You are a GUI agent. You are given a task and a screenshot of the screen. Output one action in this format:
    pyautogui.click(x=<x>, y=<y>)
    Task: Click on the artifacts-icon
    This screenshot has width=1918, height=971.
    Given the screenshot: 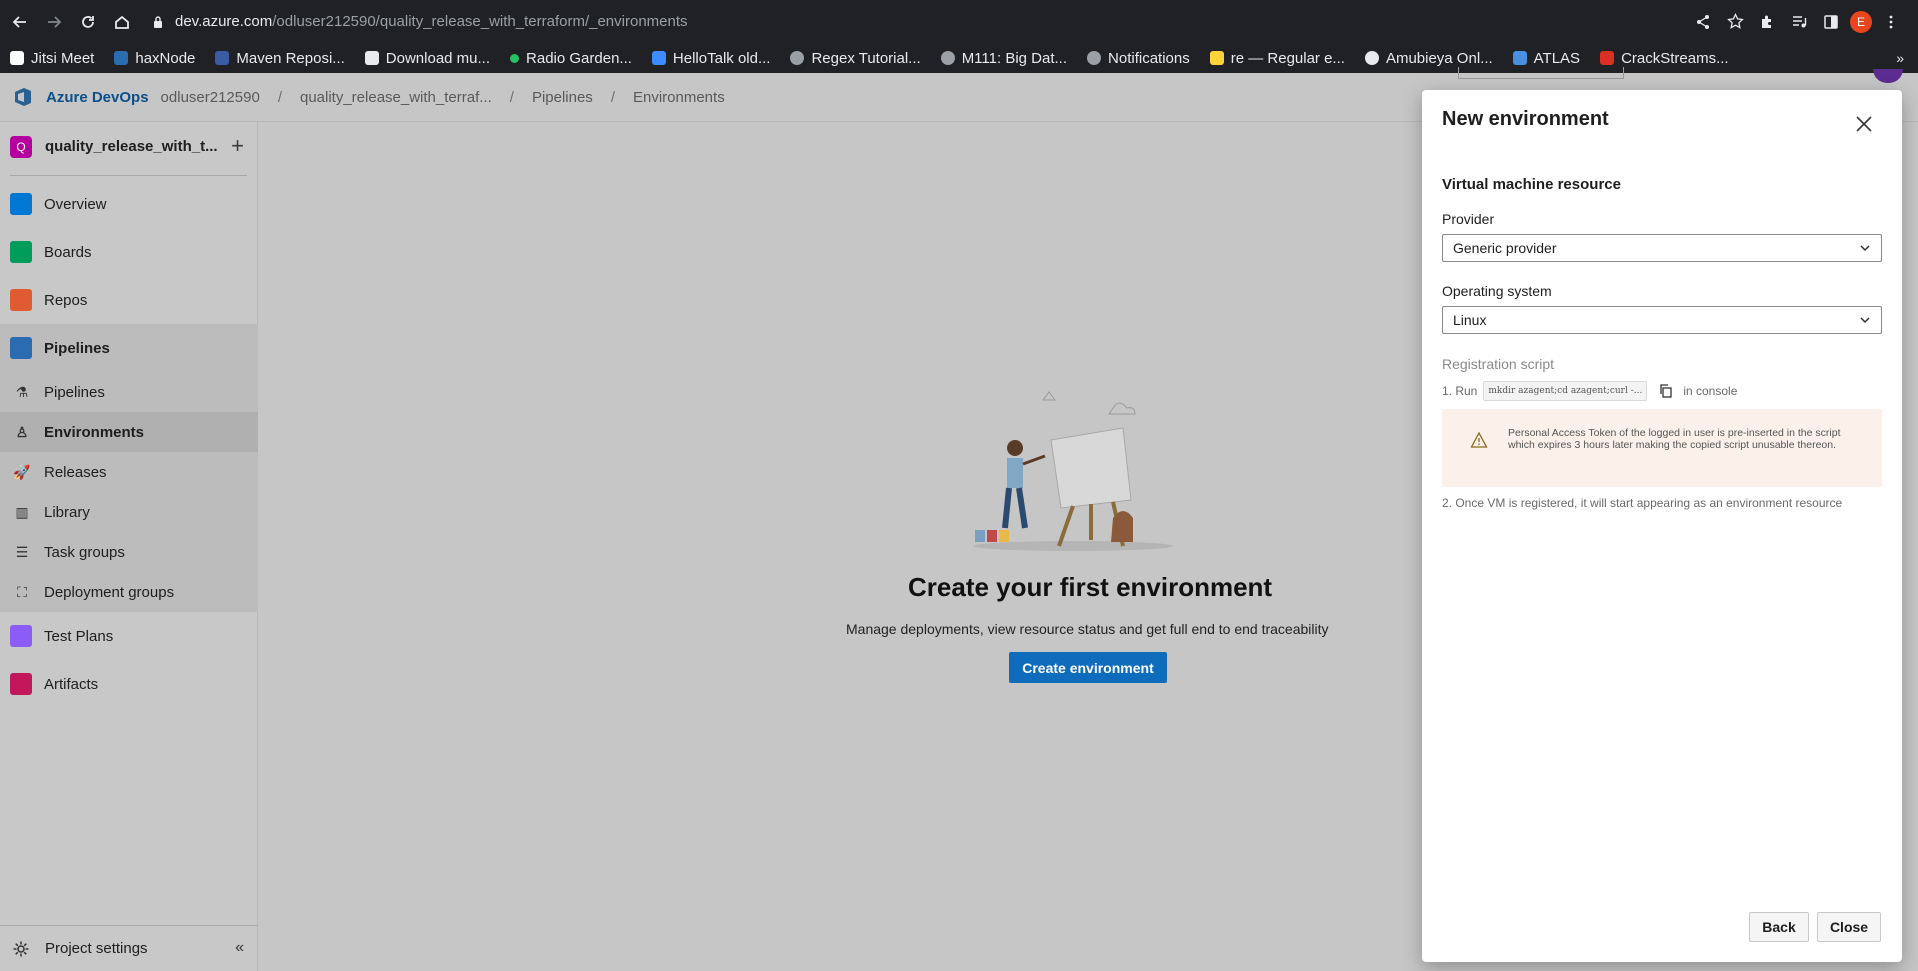 What is the action you would take?
    pyautogui.click(x=21, y=684)
    